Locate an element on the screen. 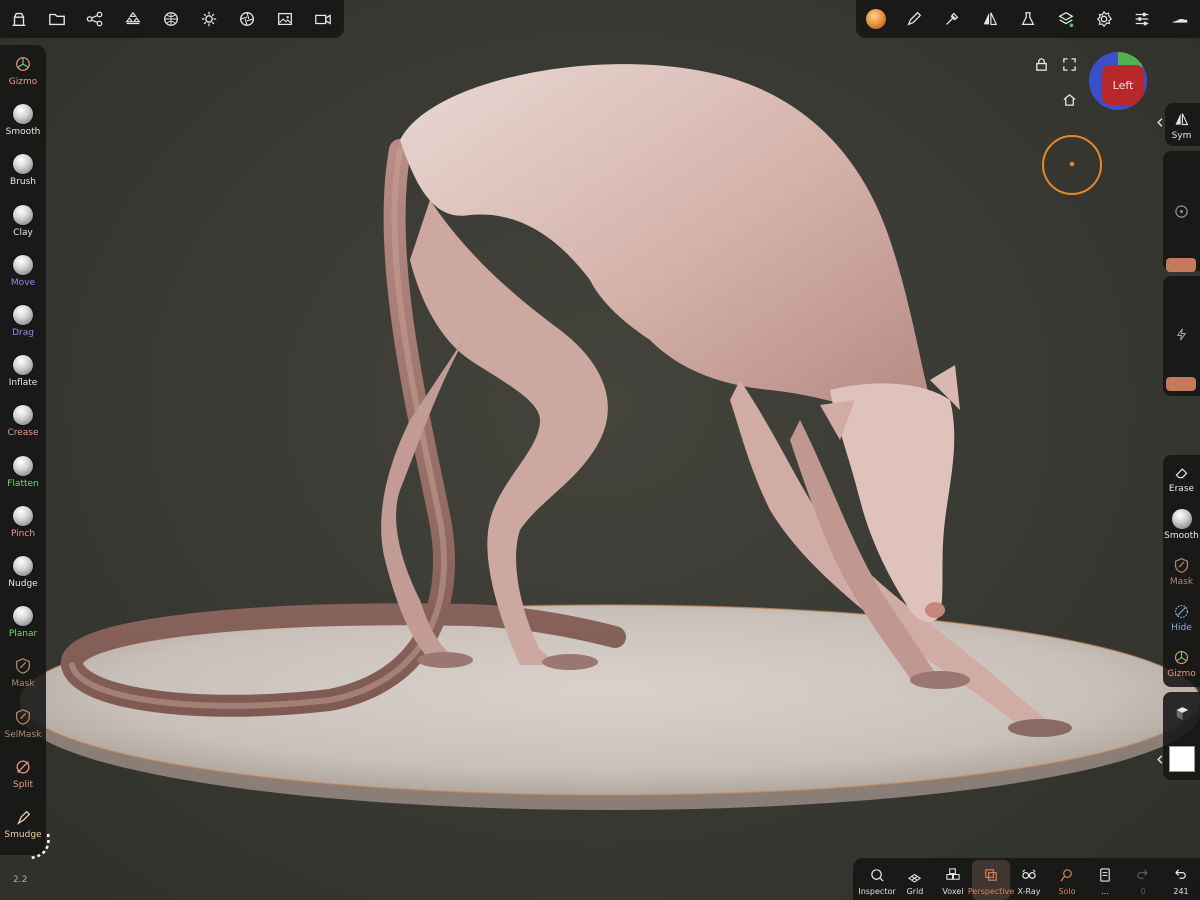 This screenshot has height=900, width=1200. tool-pinch: Pinch is located at coordinates (23, 527).